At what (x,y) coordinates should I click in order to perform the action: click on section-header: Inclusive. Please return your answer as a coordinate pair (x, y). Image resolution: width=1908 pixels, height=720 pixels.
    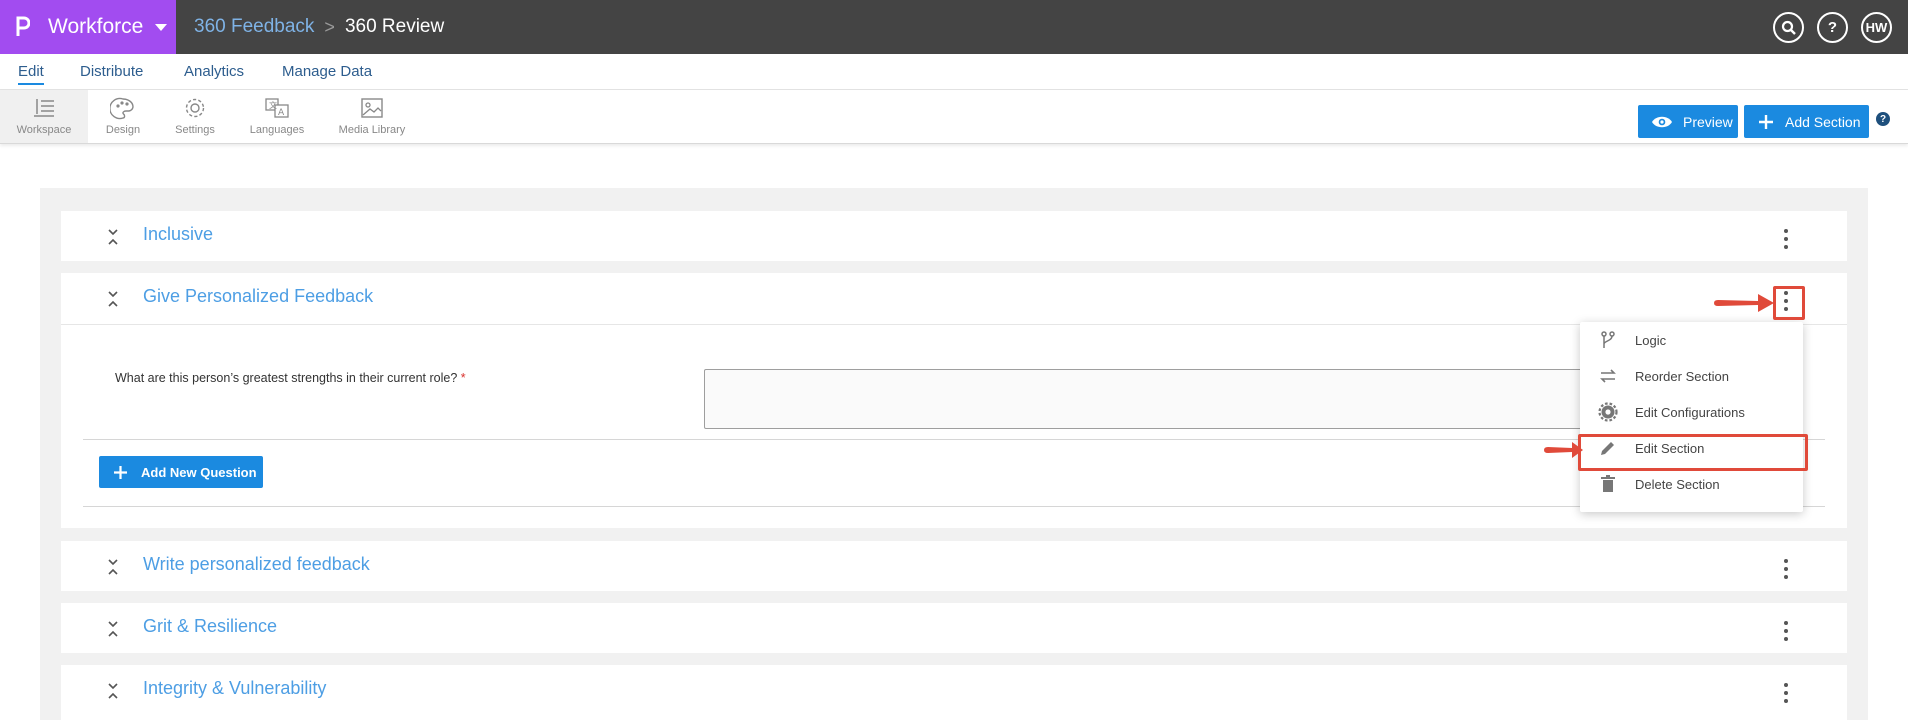
    Looking at the image, I should click on (954, 236).